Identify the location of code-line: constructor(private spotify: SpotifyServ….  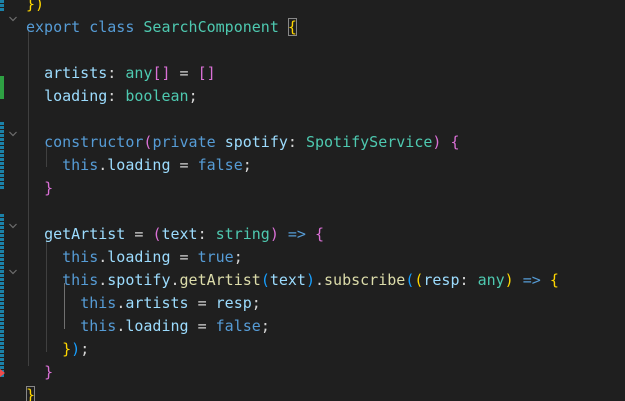
(243, 142).